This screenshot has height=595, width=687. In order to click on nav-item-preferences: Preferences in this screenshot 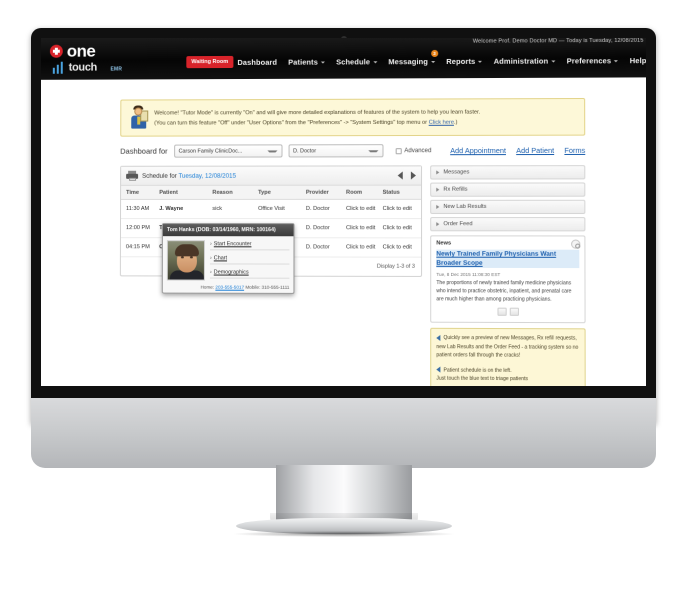, I will do `click(593, 60)`.